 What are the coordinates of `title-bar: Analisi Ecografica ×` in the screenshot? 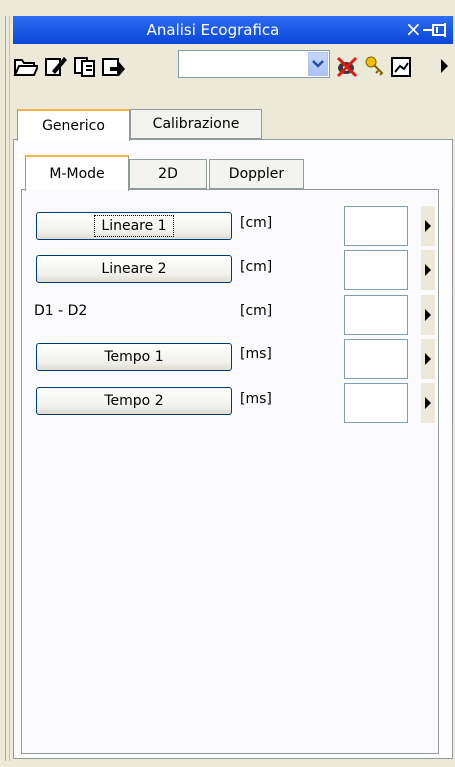 It's located at (233, 30).